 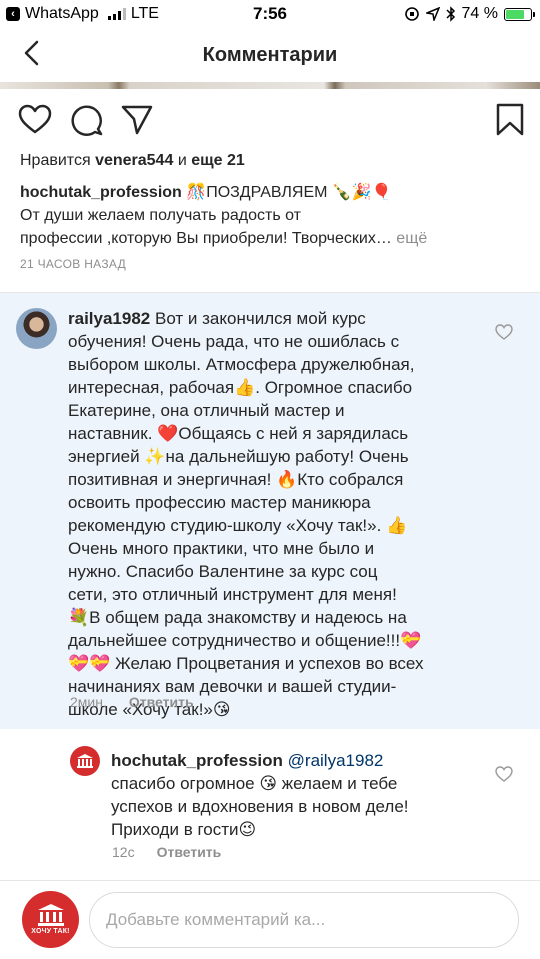 I want to click on comment-line: Екатерине, она отличный мастер и, so click(x=206, y=410).